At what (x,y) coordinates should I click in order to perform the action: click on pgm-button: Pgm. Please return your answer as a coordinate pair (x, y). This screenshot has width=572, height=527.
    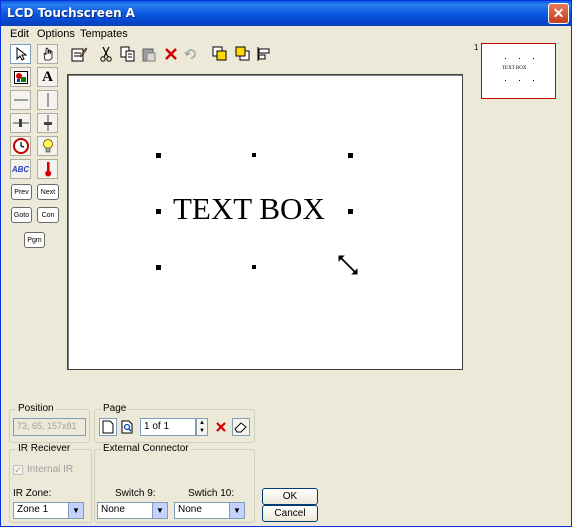
    Looking at the image, I should click on (34, 240).